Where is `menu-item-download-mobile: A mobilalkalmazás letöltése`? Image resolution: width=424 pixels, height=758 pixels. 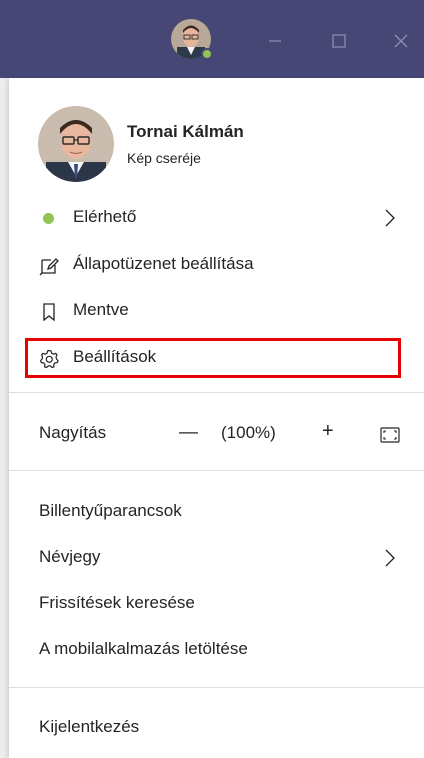 menu-item-download-mobile: A mobilalkalmazás letöltése is located at coordinates (216, 650).